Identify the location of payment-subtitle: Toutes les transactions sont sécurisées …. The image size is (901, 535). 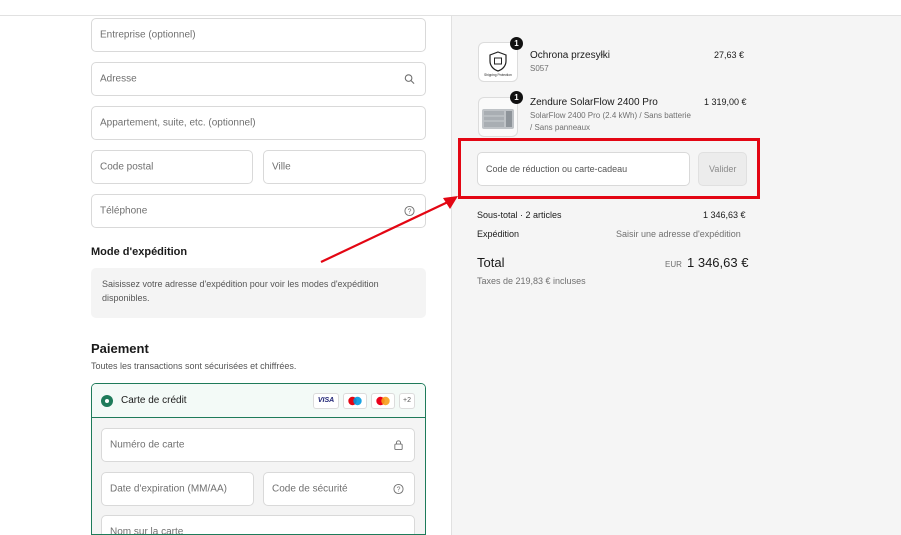
(194, 366).